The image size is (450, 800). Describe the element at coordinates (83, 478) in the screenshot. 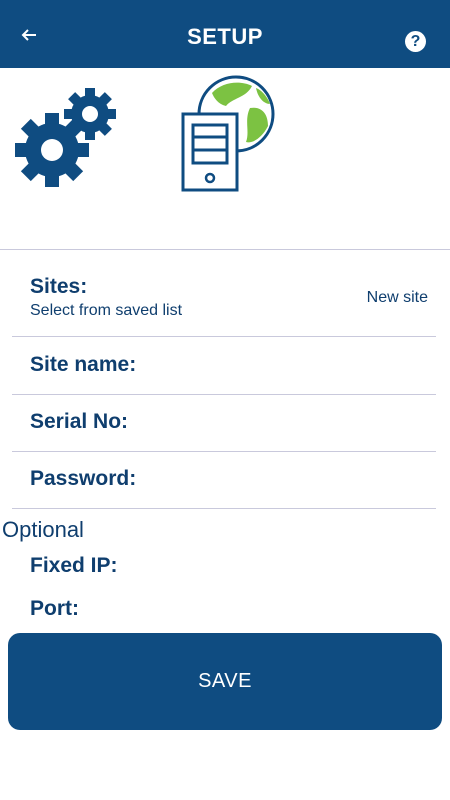

I see `password-label: Password:` at that location.